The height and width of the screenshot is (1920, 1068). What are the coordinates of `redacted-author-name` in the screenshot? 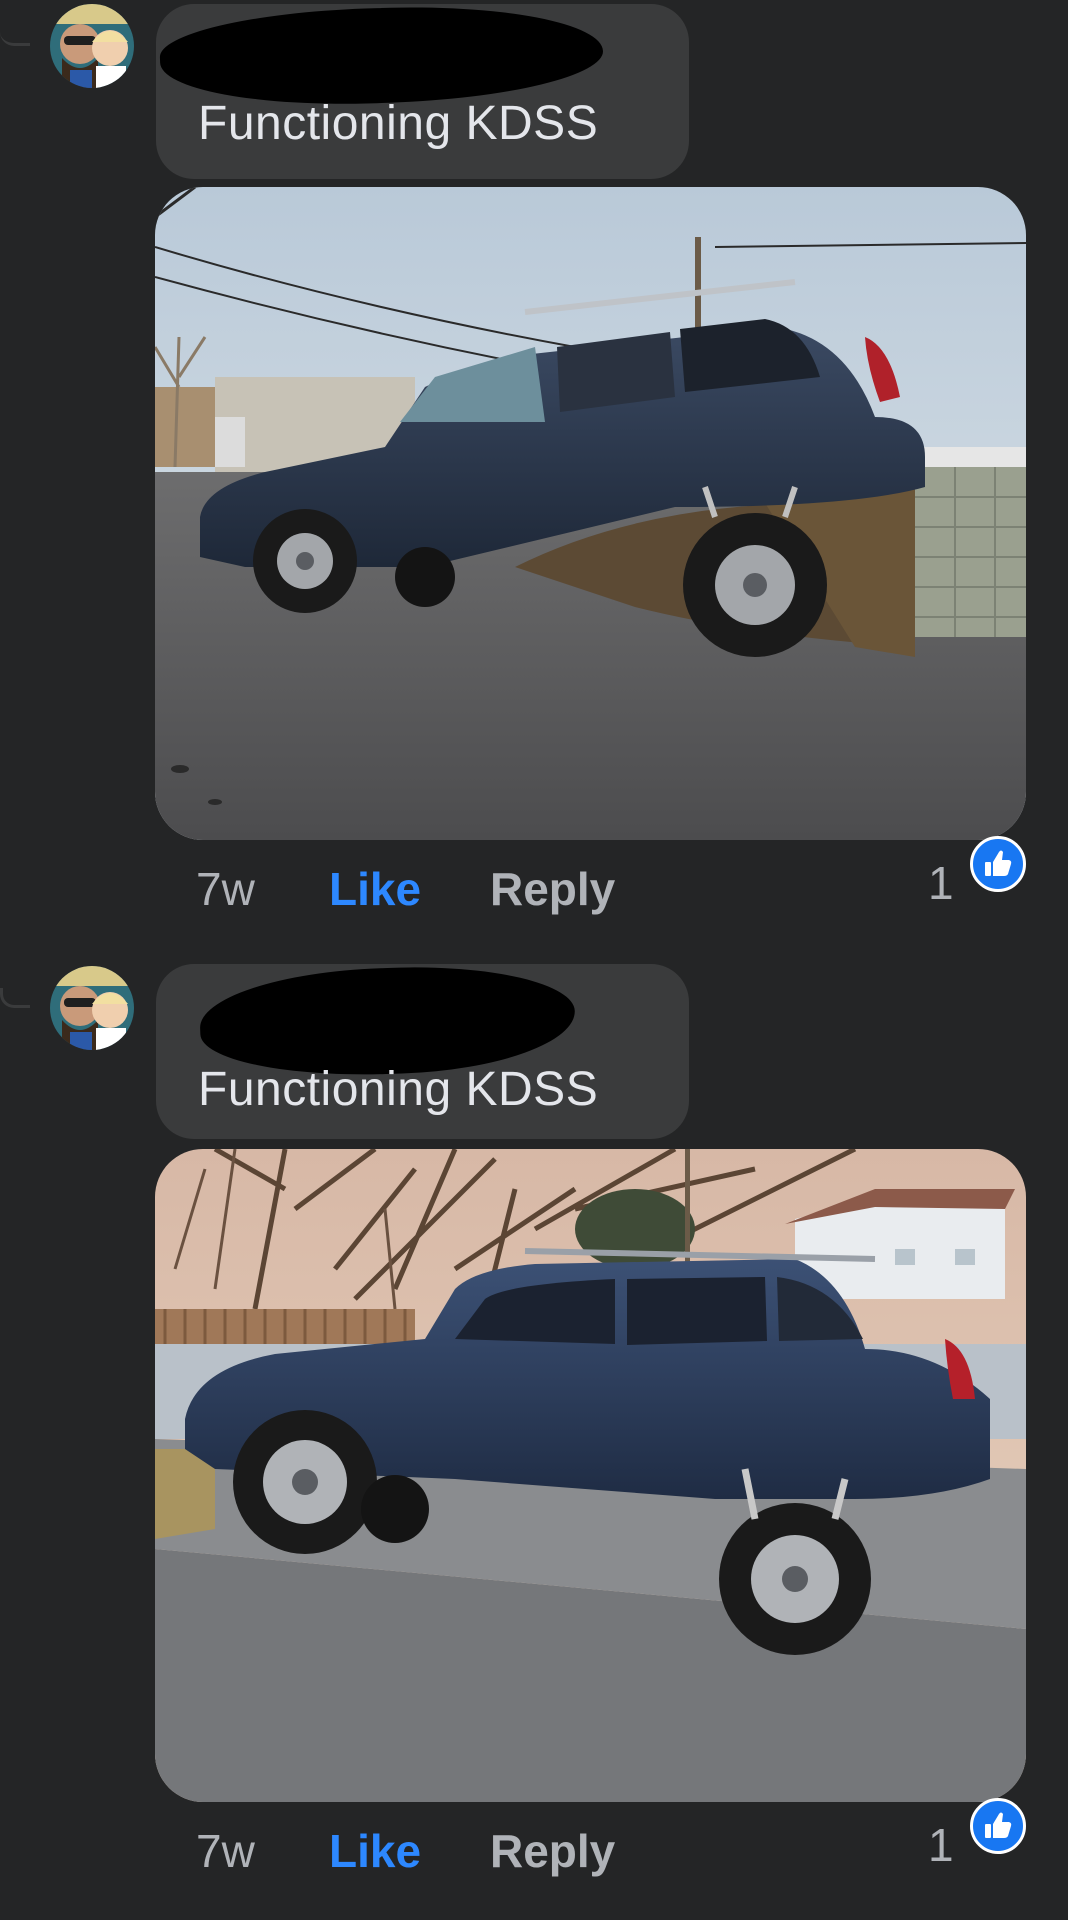 It's located at (381, 55).